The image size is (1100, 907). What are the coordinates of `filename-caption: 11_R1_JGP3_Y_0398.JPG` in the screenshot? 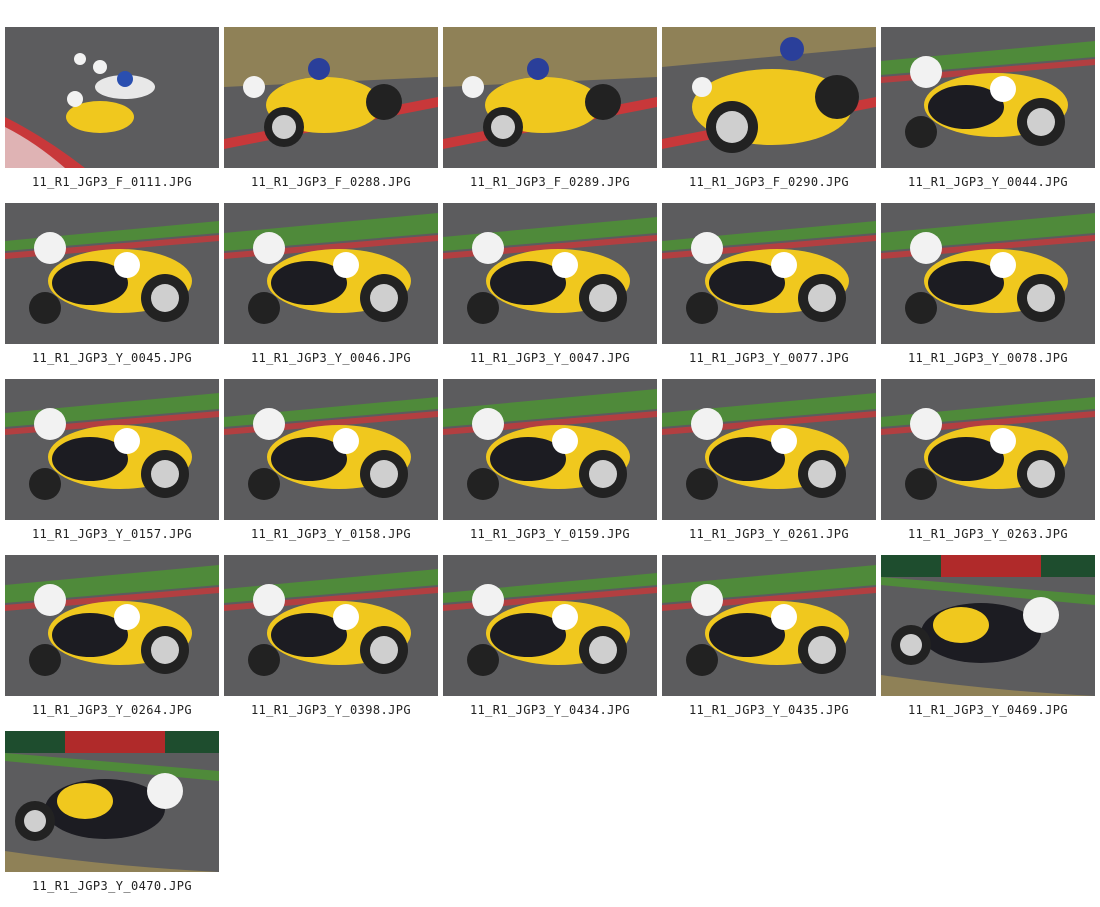 It's located at (331, 710).